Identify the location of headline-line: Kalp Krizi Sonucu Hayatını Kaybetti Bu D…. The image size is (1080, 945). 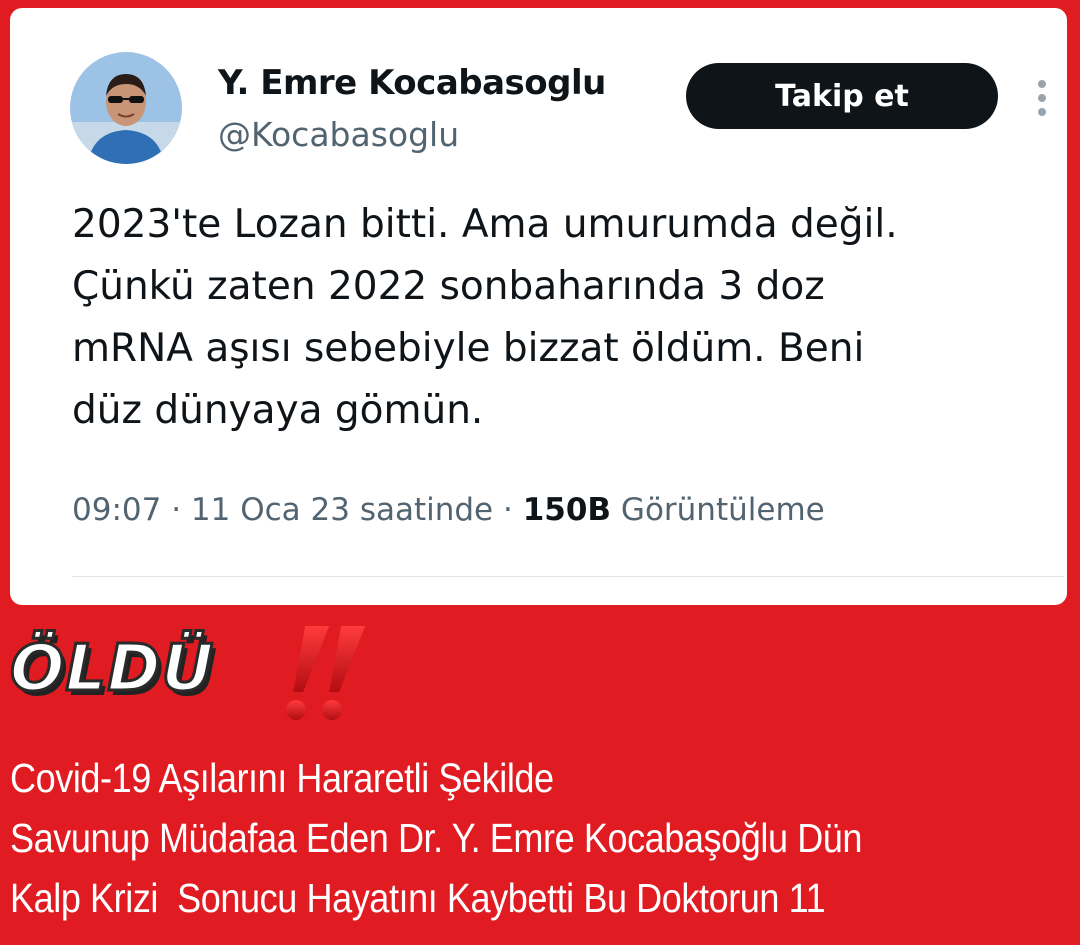
(418, 898).